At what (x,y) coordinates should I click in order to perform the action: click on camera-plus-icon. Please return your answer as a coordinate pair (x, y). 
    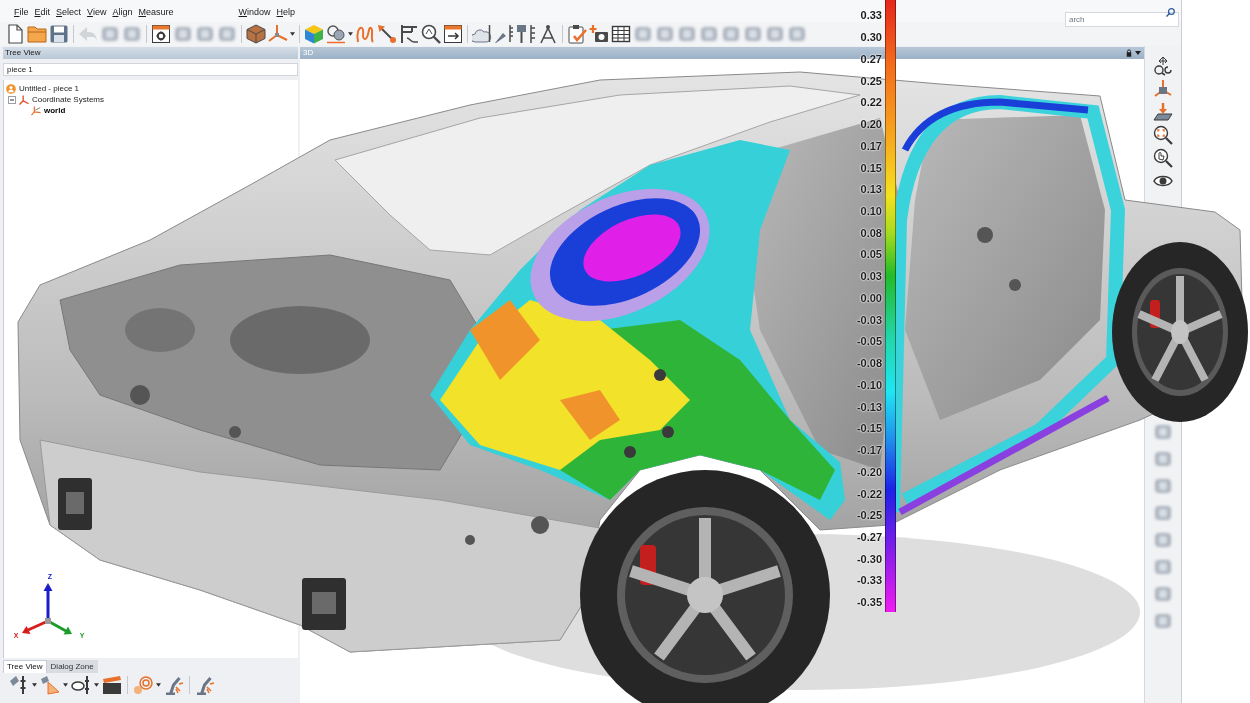
    Looking at the image, I should click on (599, 34).